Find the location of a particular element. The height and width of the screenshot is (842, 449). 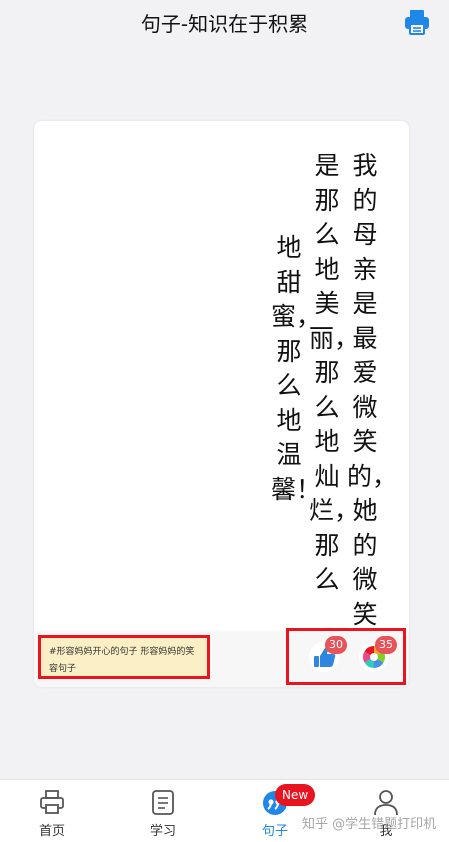

notebook-icon is located at coordinates (163, 802).